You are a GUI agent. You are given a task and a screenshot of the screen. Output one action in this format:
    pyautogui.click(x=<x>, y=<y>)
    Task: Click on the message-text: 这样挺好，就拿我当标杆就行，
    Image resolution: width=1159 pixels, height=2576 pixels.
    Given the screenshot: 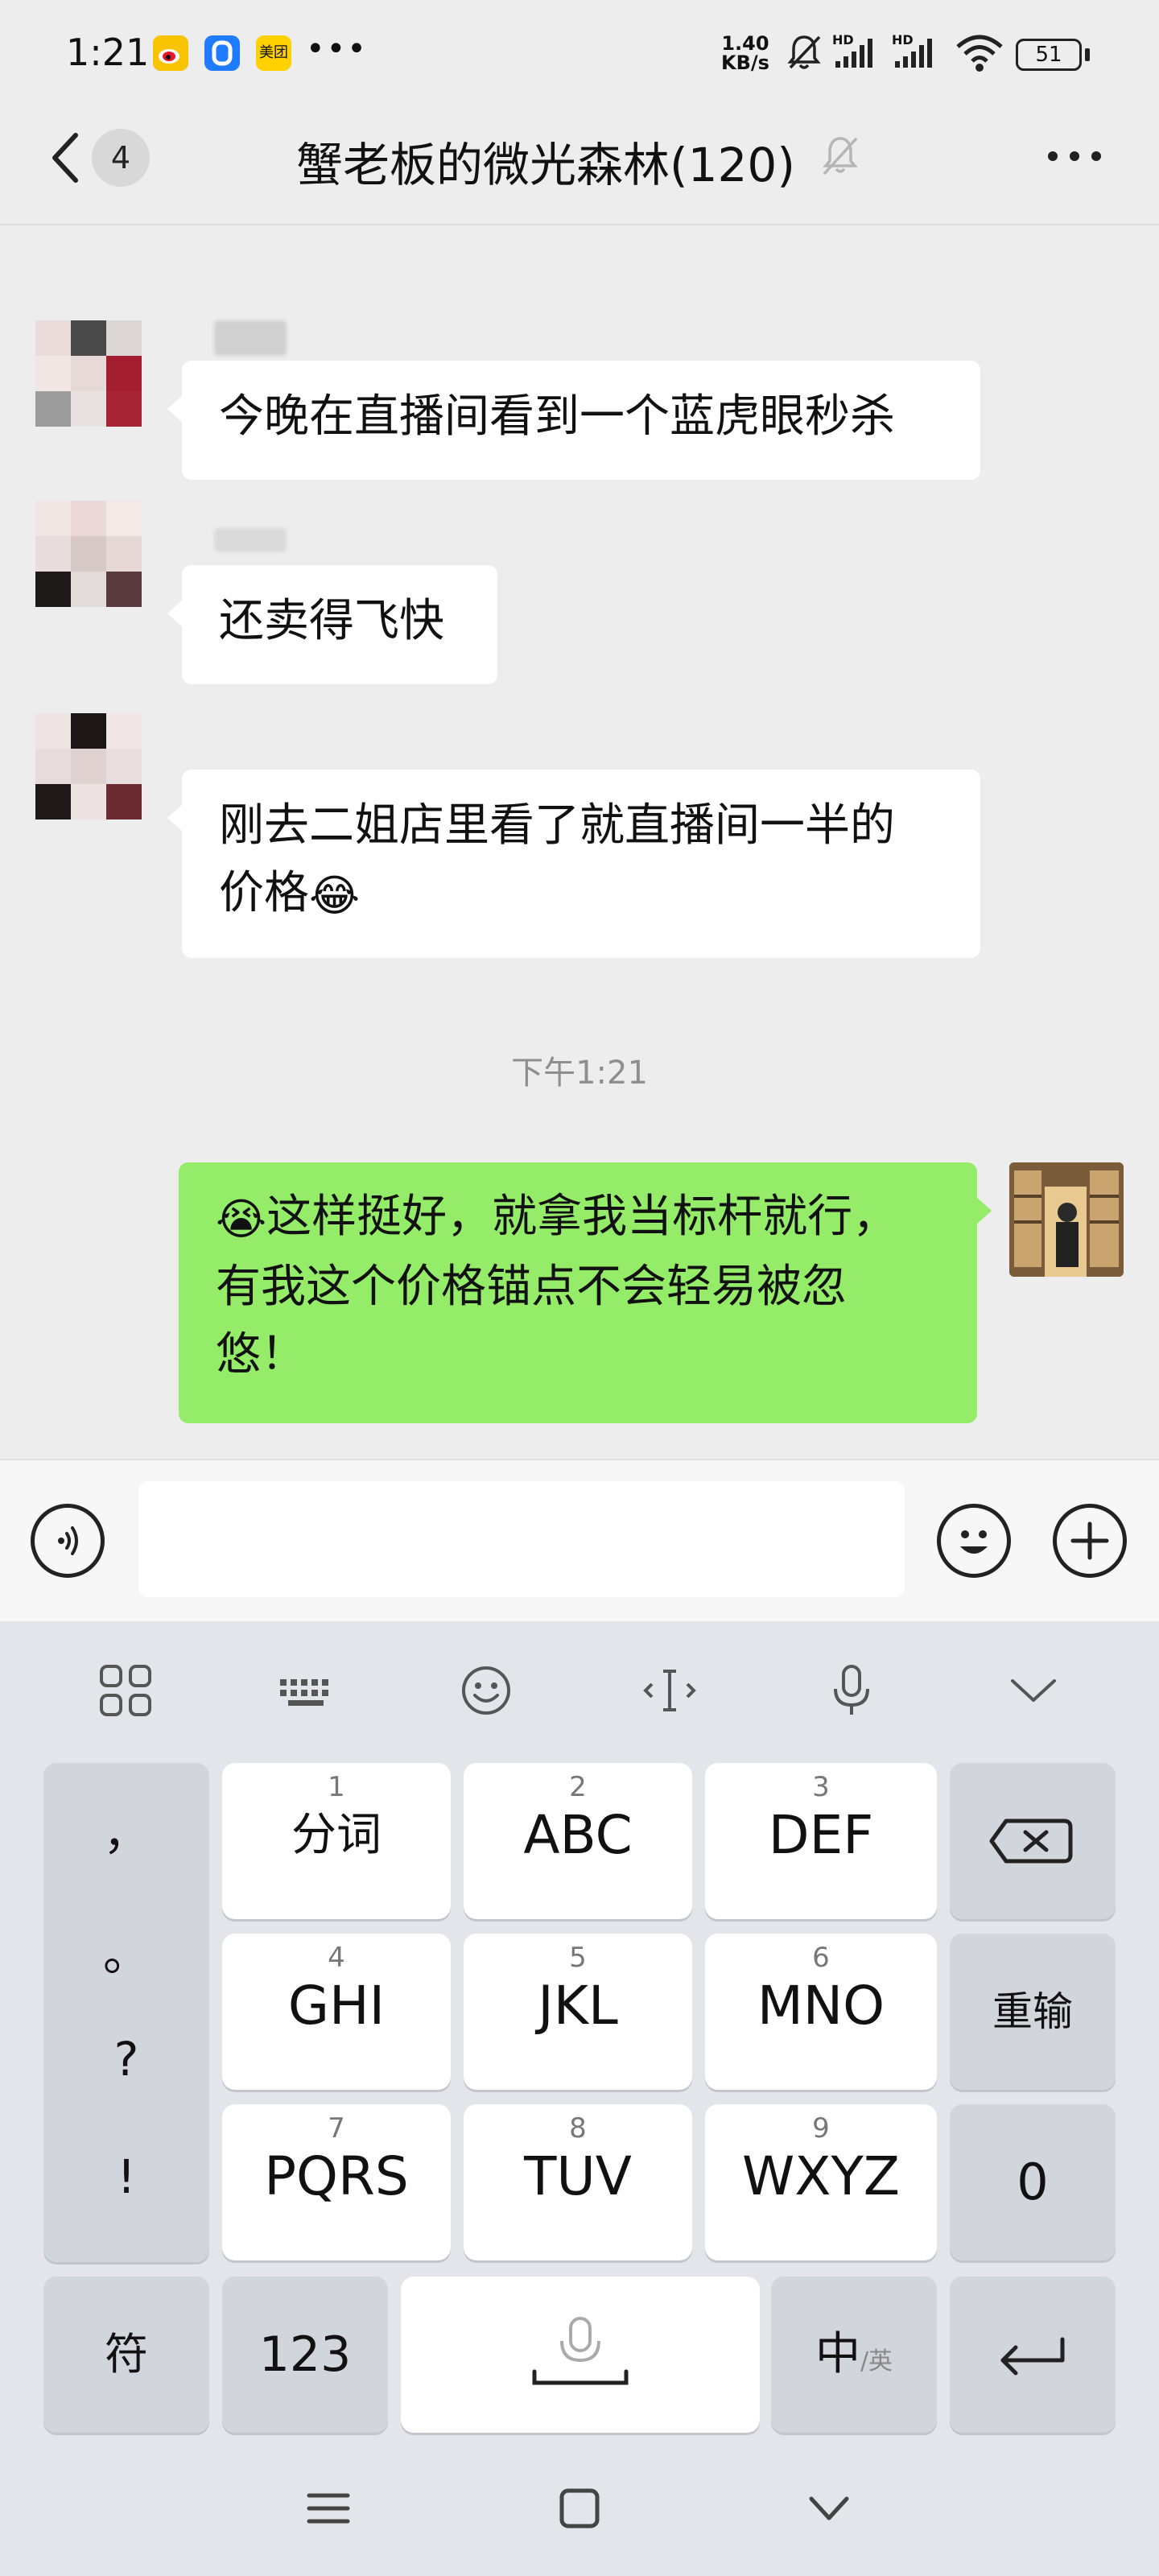 What is the action you would take?
    pyautogui.click(x=582, y=1217)
    